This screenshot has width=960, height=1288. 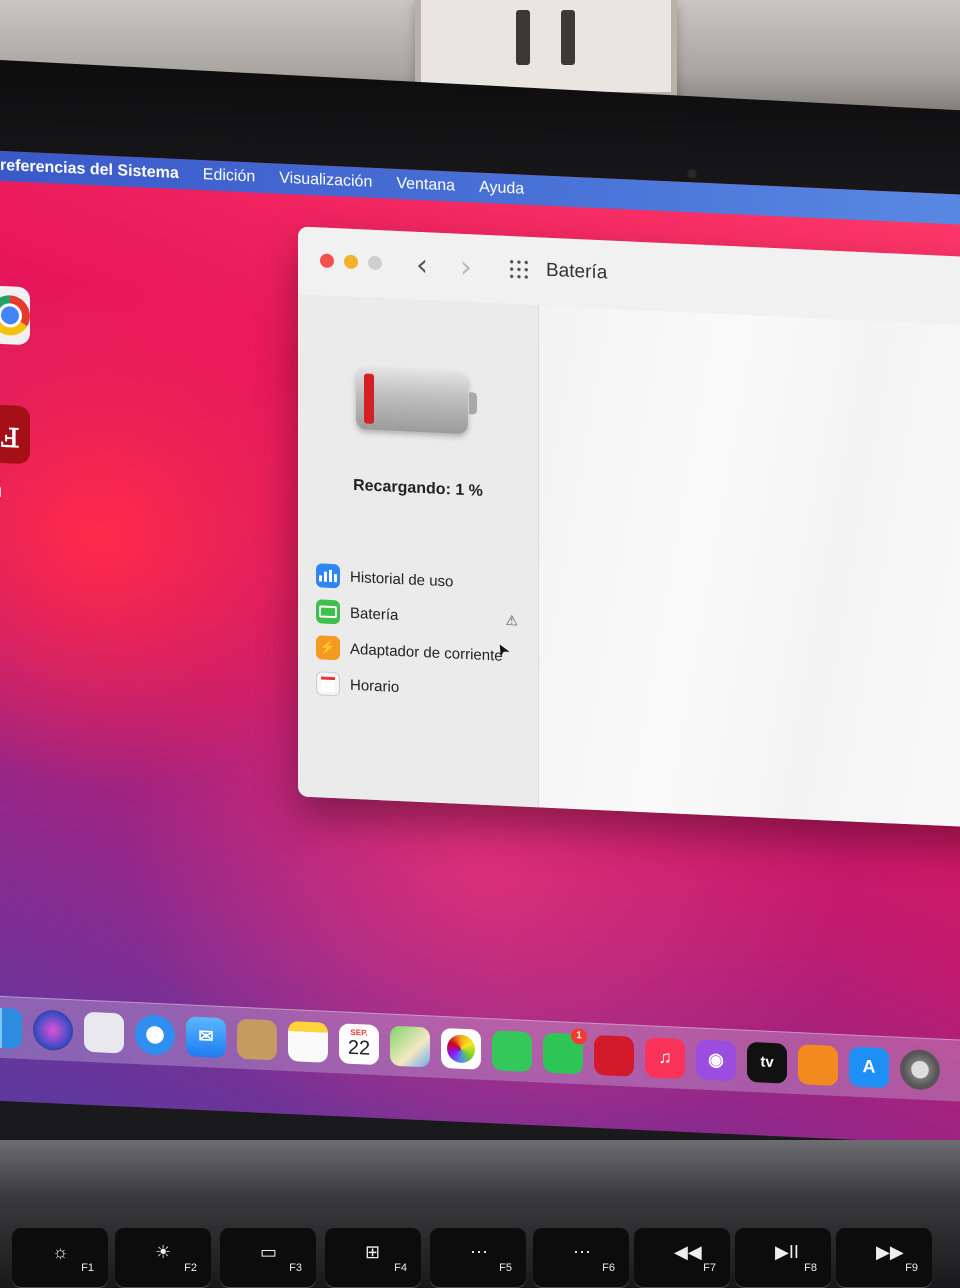 I want to click on siri-icon, so click(x=53, y=1029).